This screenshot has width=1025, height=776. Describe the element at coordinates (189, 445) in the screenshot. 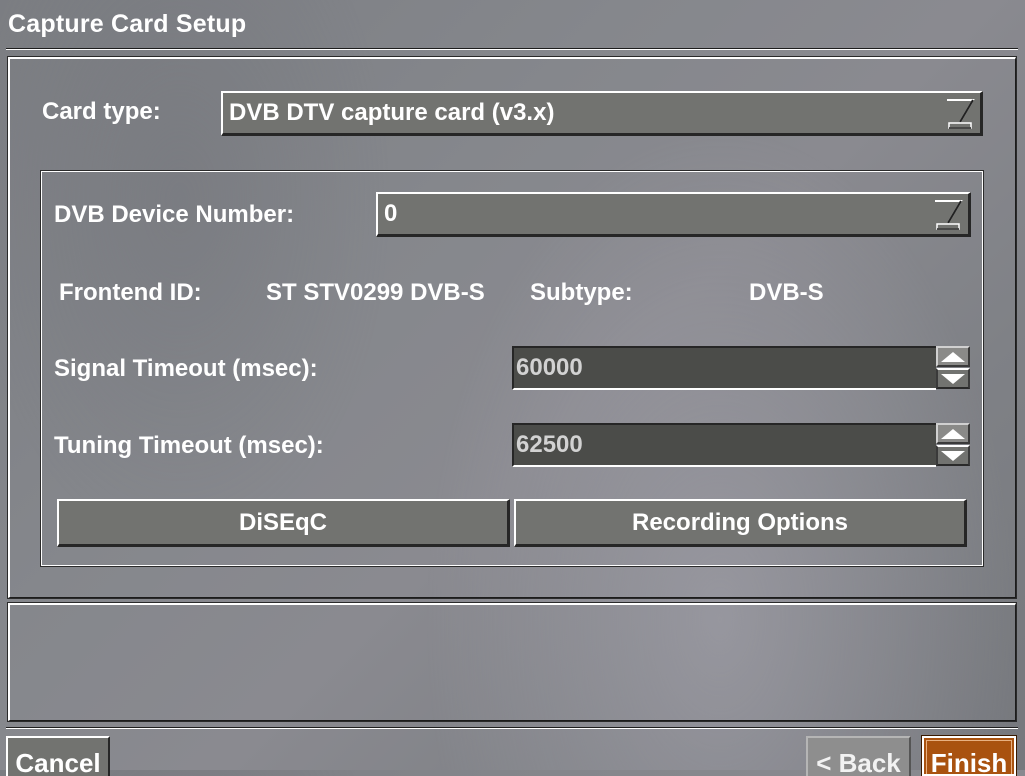

I see `tuning-timeout-label: Tuning Timeout (msec):` at that location.